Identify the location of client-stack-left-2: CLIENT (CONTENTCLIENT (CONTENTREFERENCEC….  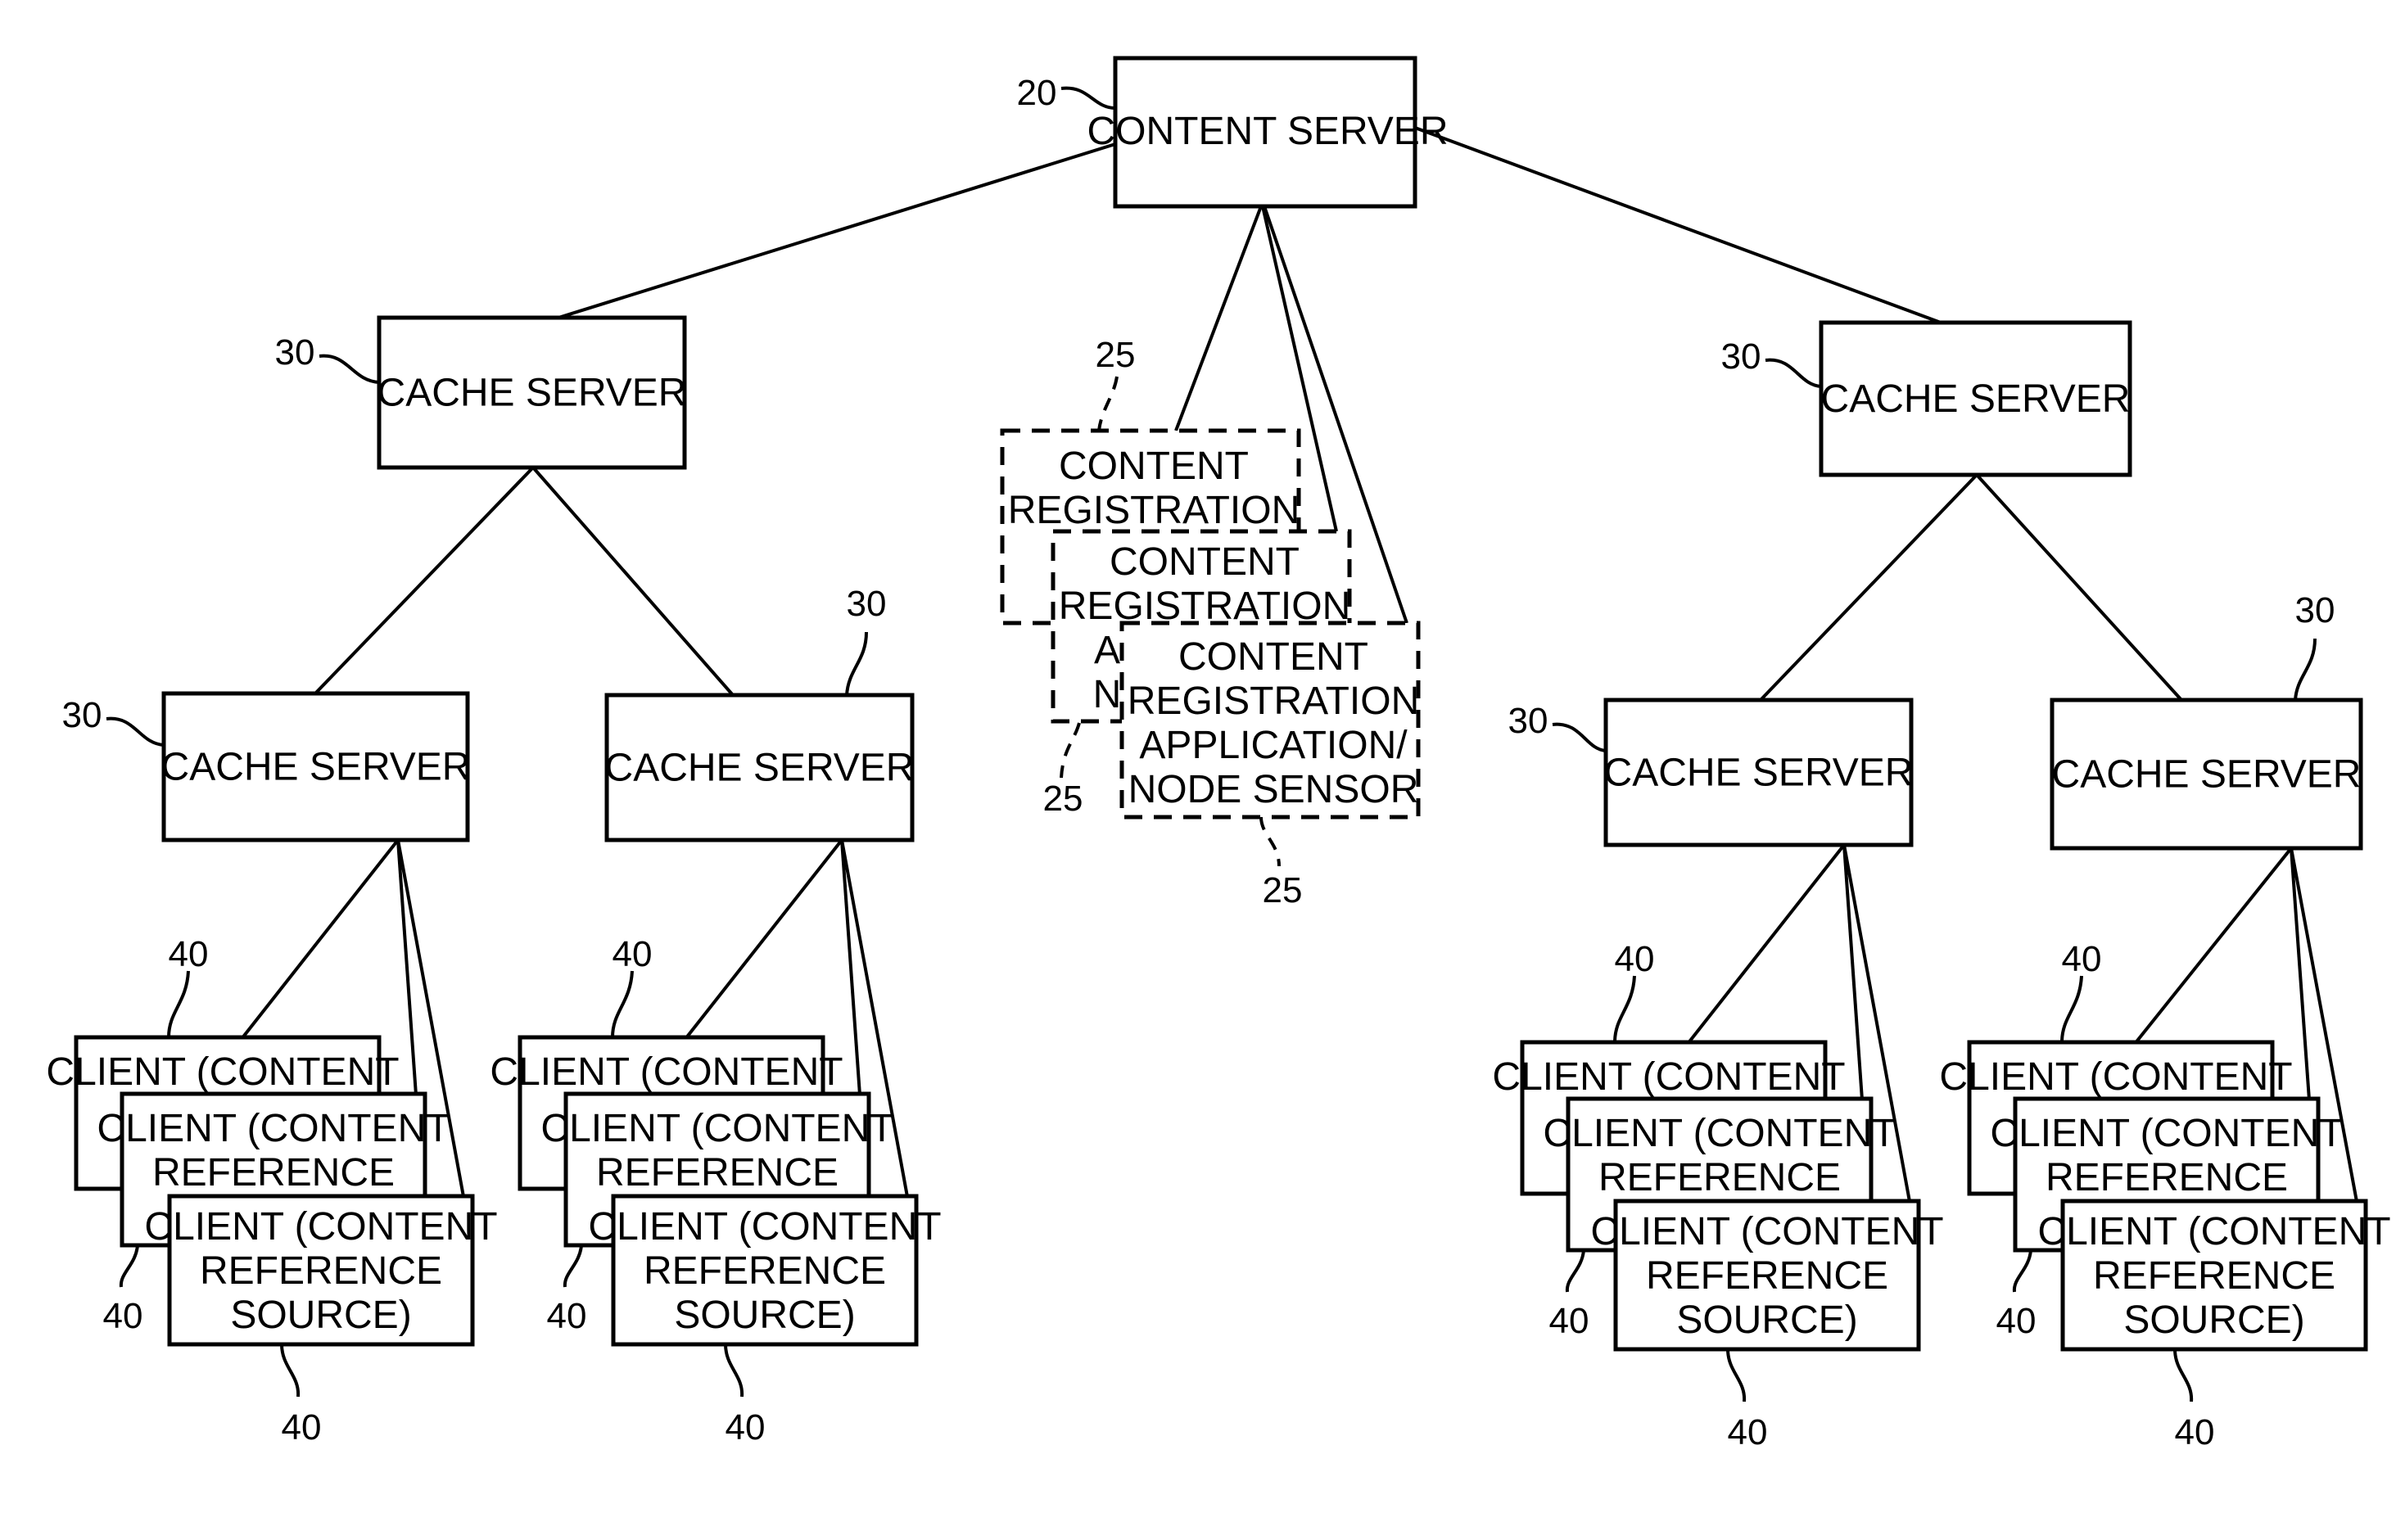
(716, 1142).